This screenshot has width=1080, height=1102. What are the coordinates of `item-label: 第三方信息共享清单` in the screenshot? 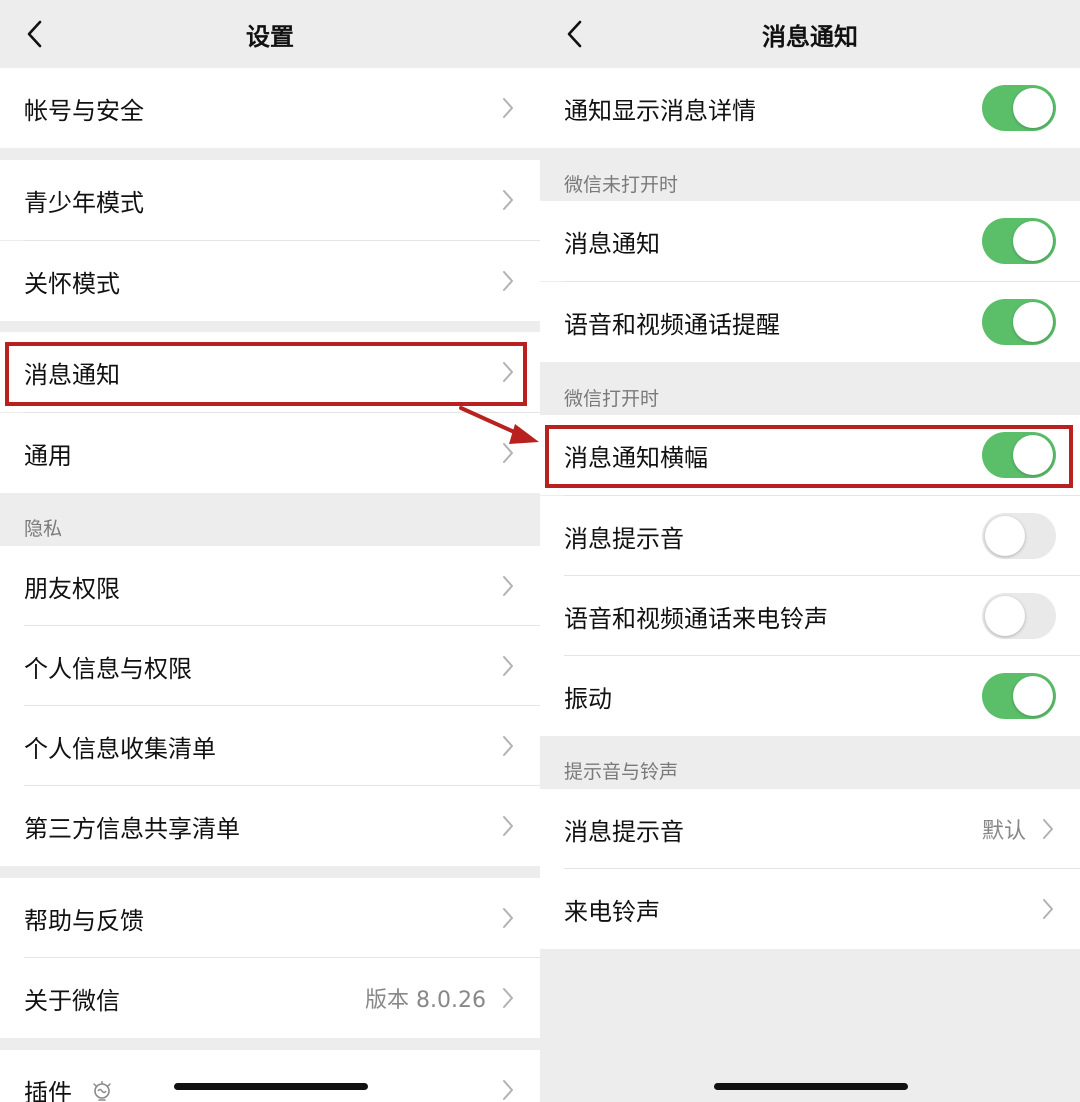 It's located at (132, 828).